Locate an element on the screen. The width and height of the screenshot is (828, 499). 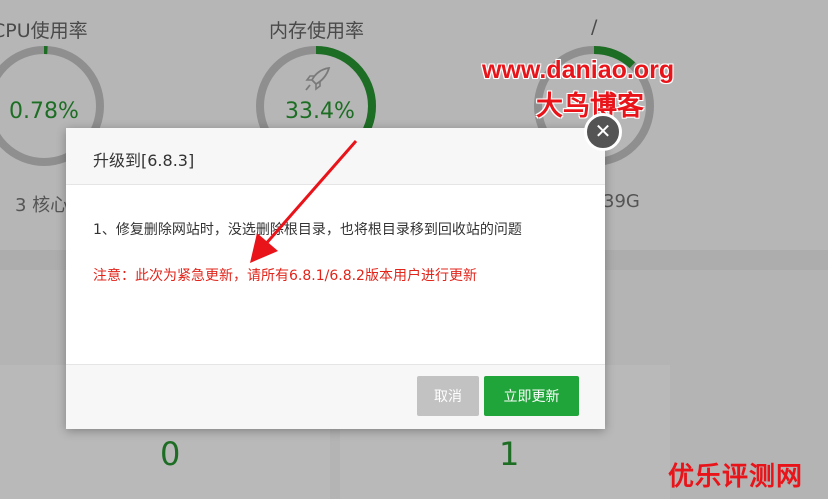
watermark-url: www.daniao.org is located at coordinates (578, 70).